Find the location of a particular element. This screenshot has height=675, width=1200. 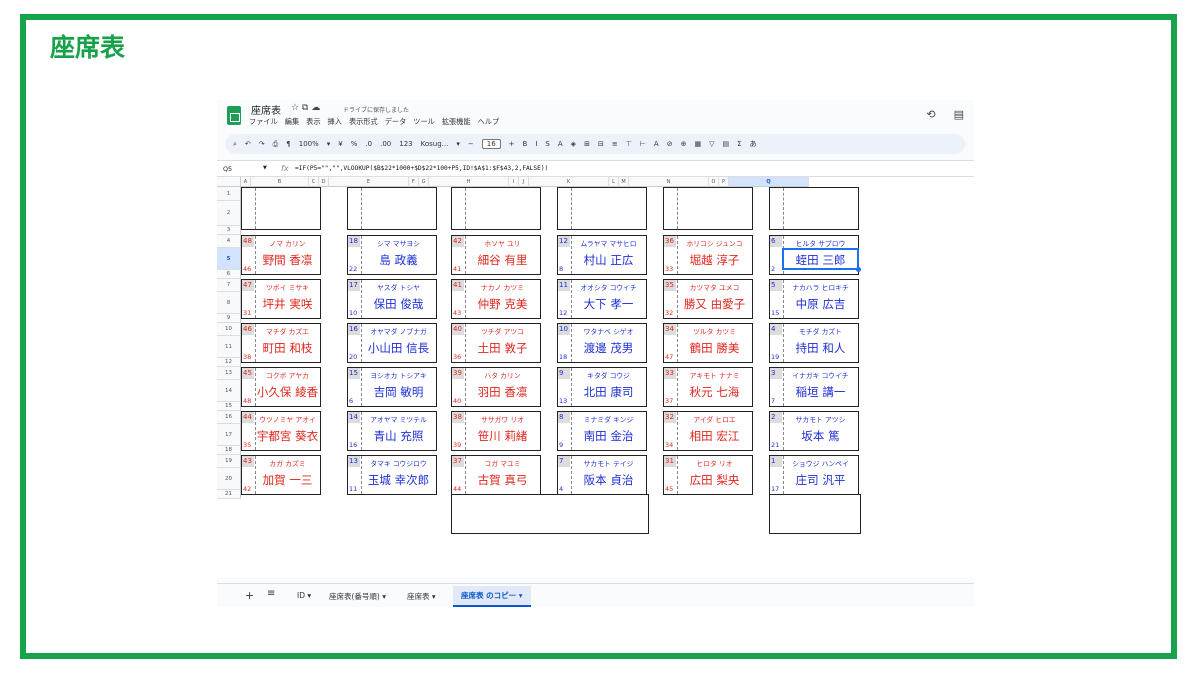

seat-box: 17 10 ヤスダ トシヤ 保田 俊哉 is located at coordinates (392, 299).